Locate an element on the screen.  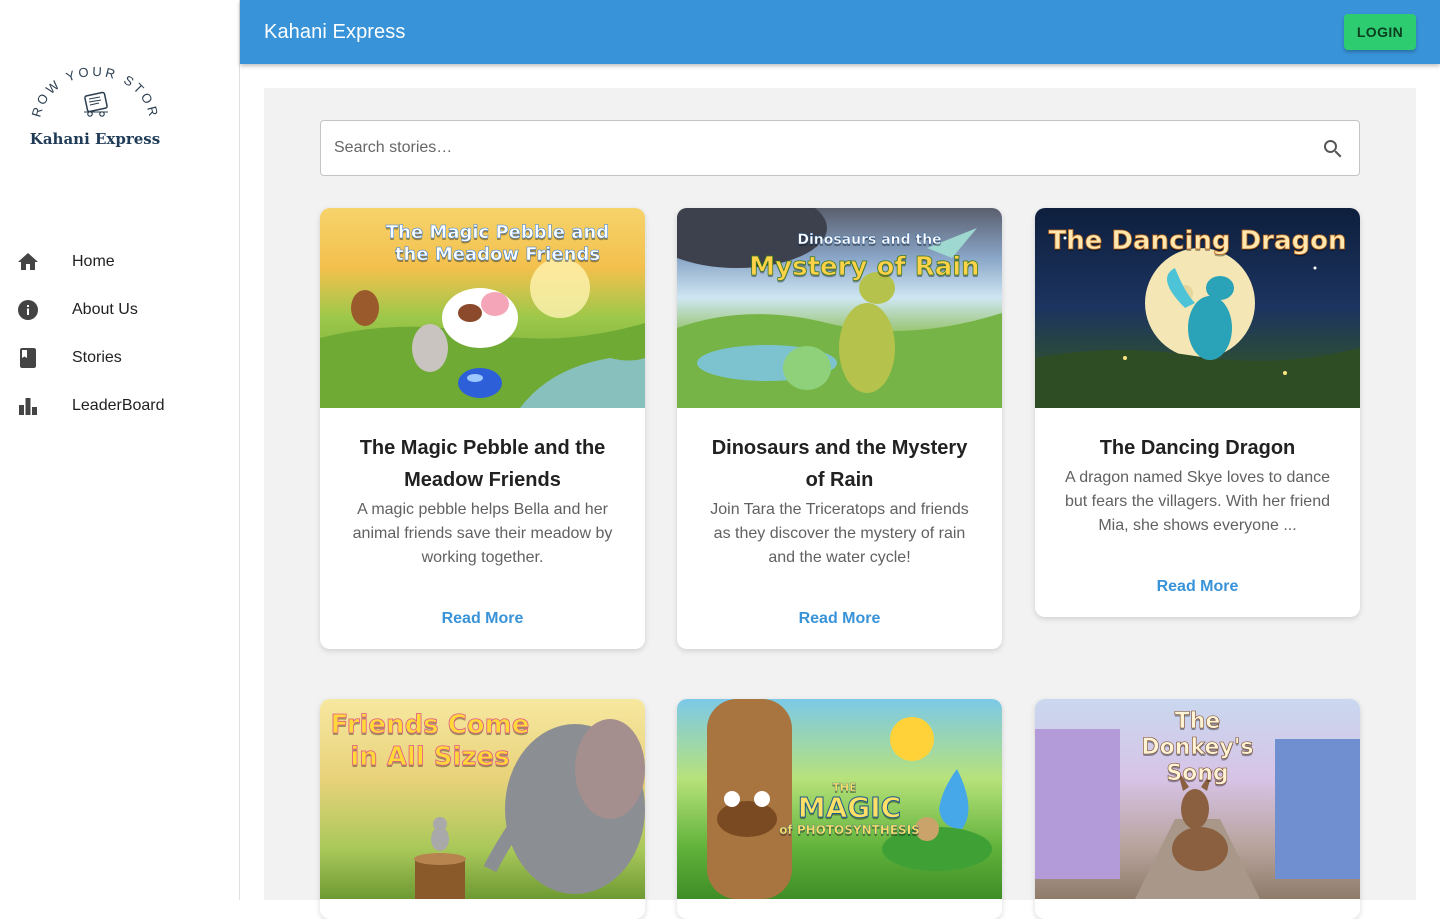
sidebar-item-label: LeaderBoard is located at coordinates (118, 405).